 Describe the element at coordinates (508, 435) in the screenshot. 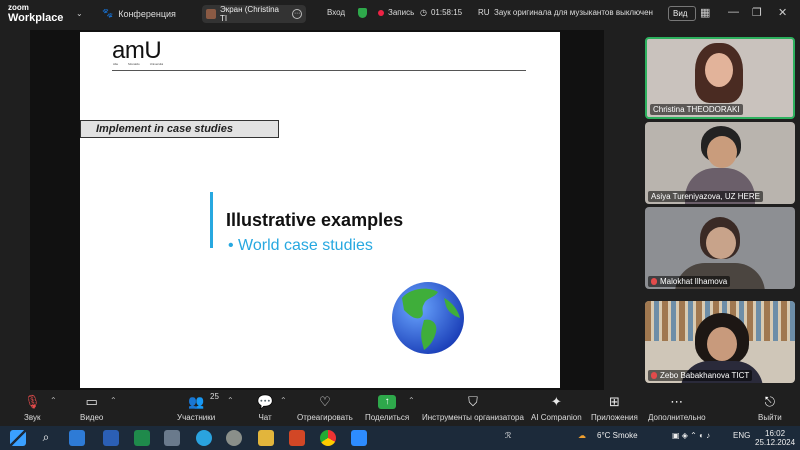

I see `copilot-icon: ℛ` at that location.